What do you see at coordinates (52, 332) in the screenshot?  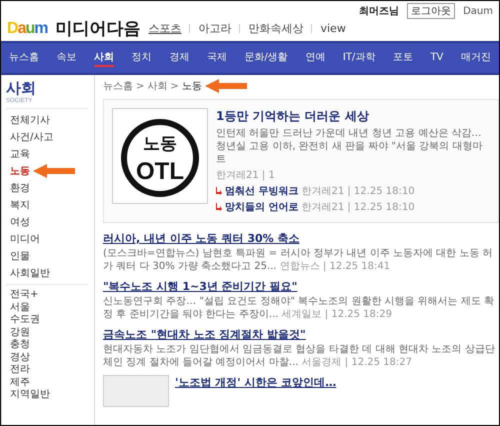 I see `region-link: 강원` at bounding box center [52, 332].